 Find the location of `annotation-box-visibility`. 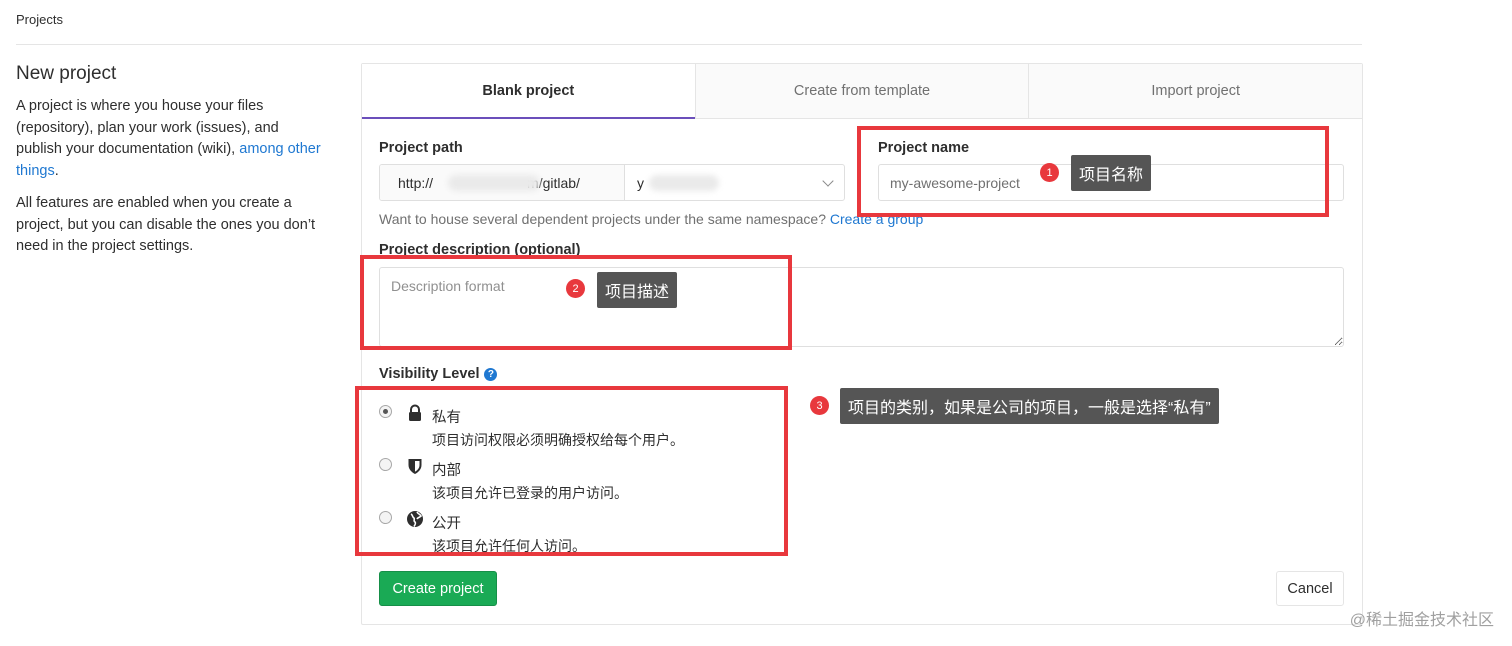

annotation-box-visibility is located at coordinates (571, 471).